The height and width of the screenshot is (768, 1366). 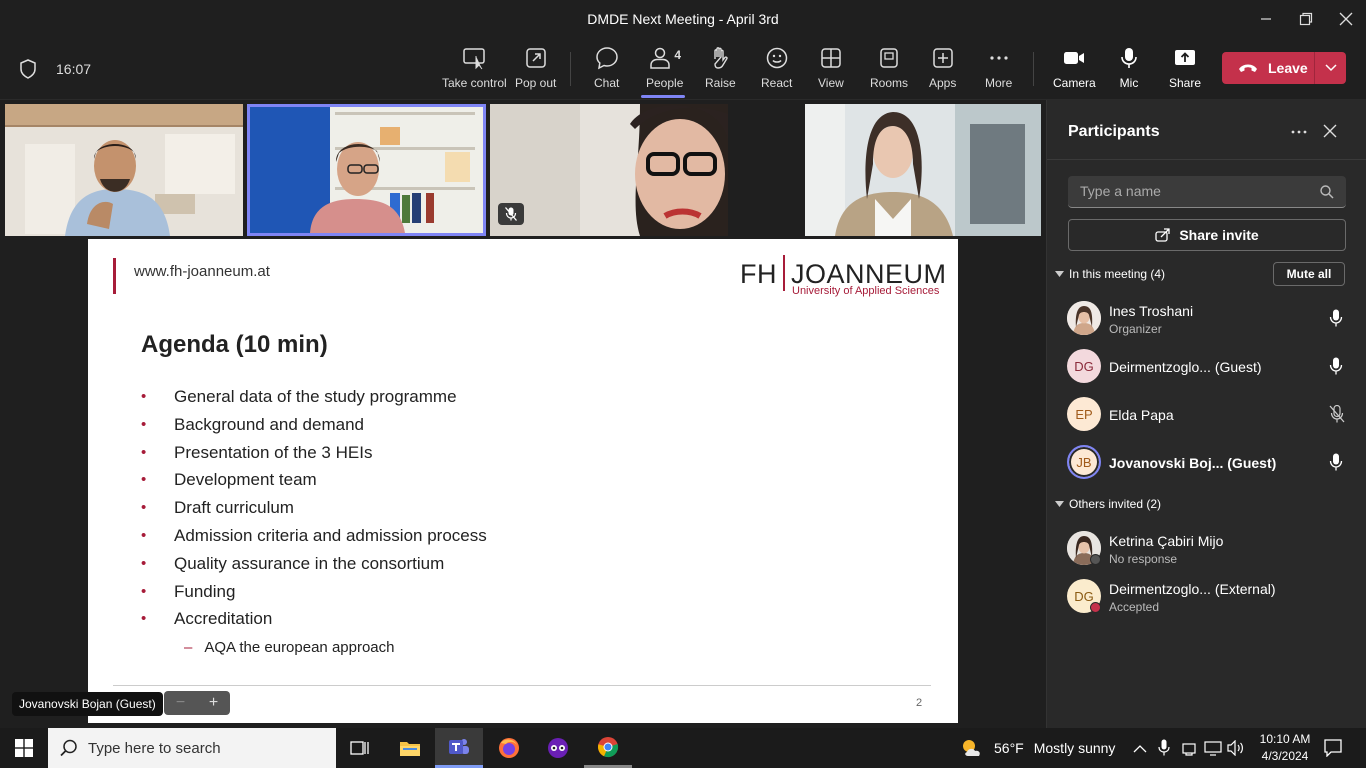 What do you see at coordinates (1207, 235) in the screenshot?
I see `share-invite-button: Share invite` at bounding box center [1207, 235].